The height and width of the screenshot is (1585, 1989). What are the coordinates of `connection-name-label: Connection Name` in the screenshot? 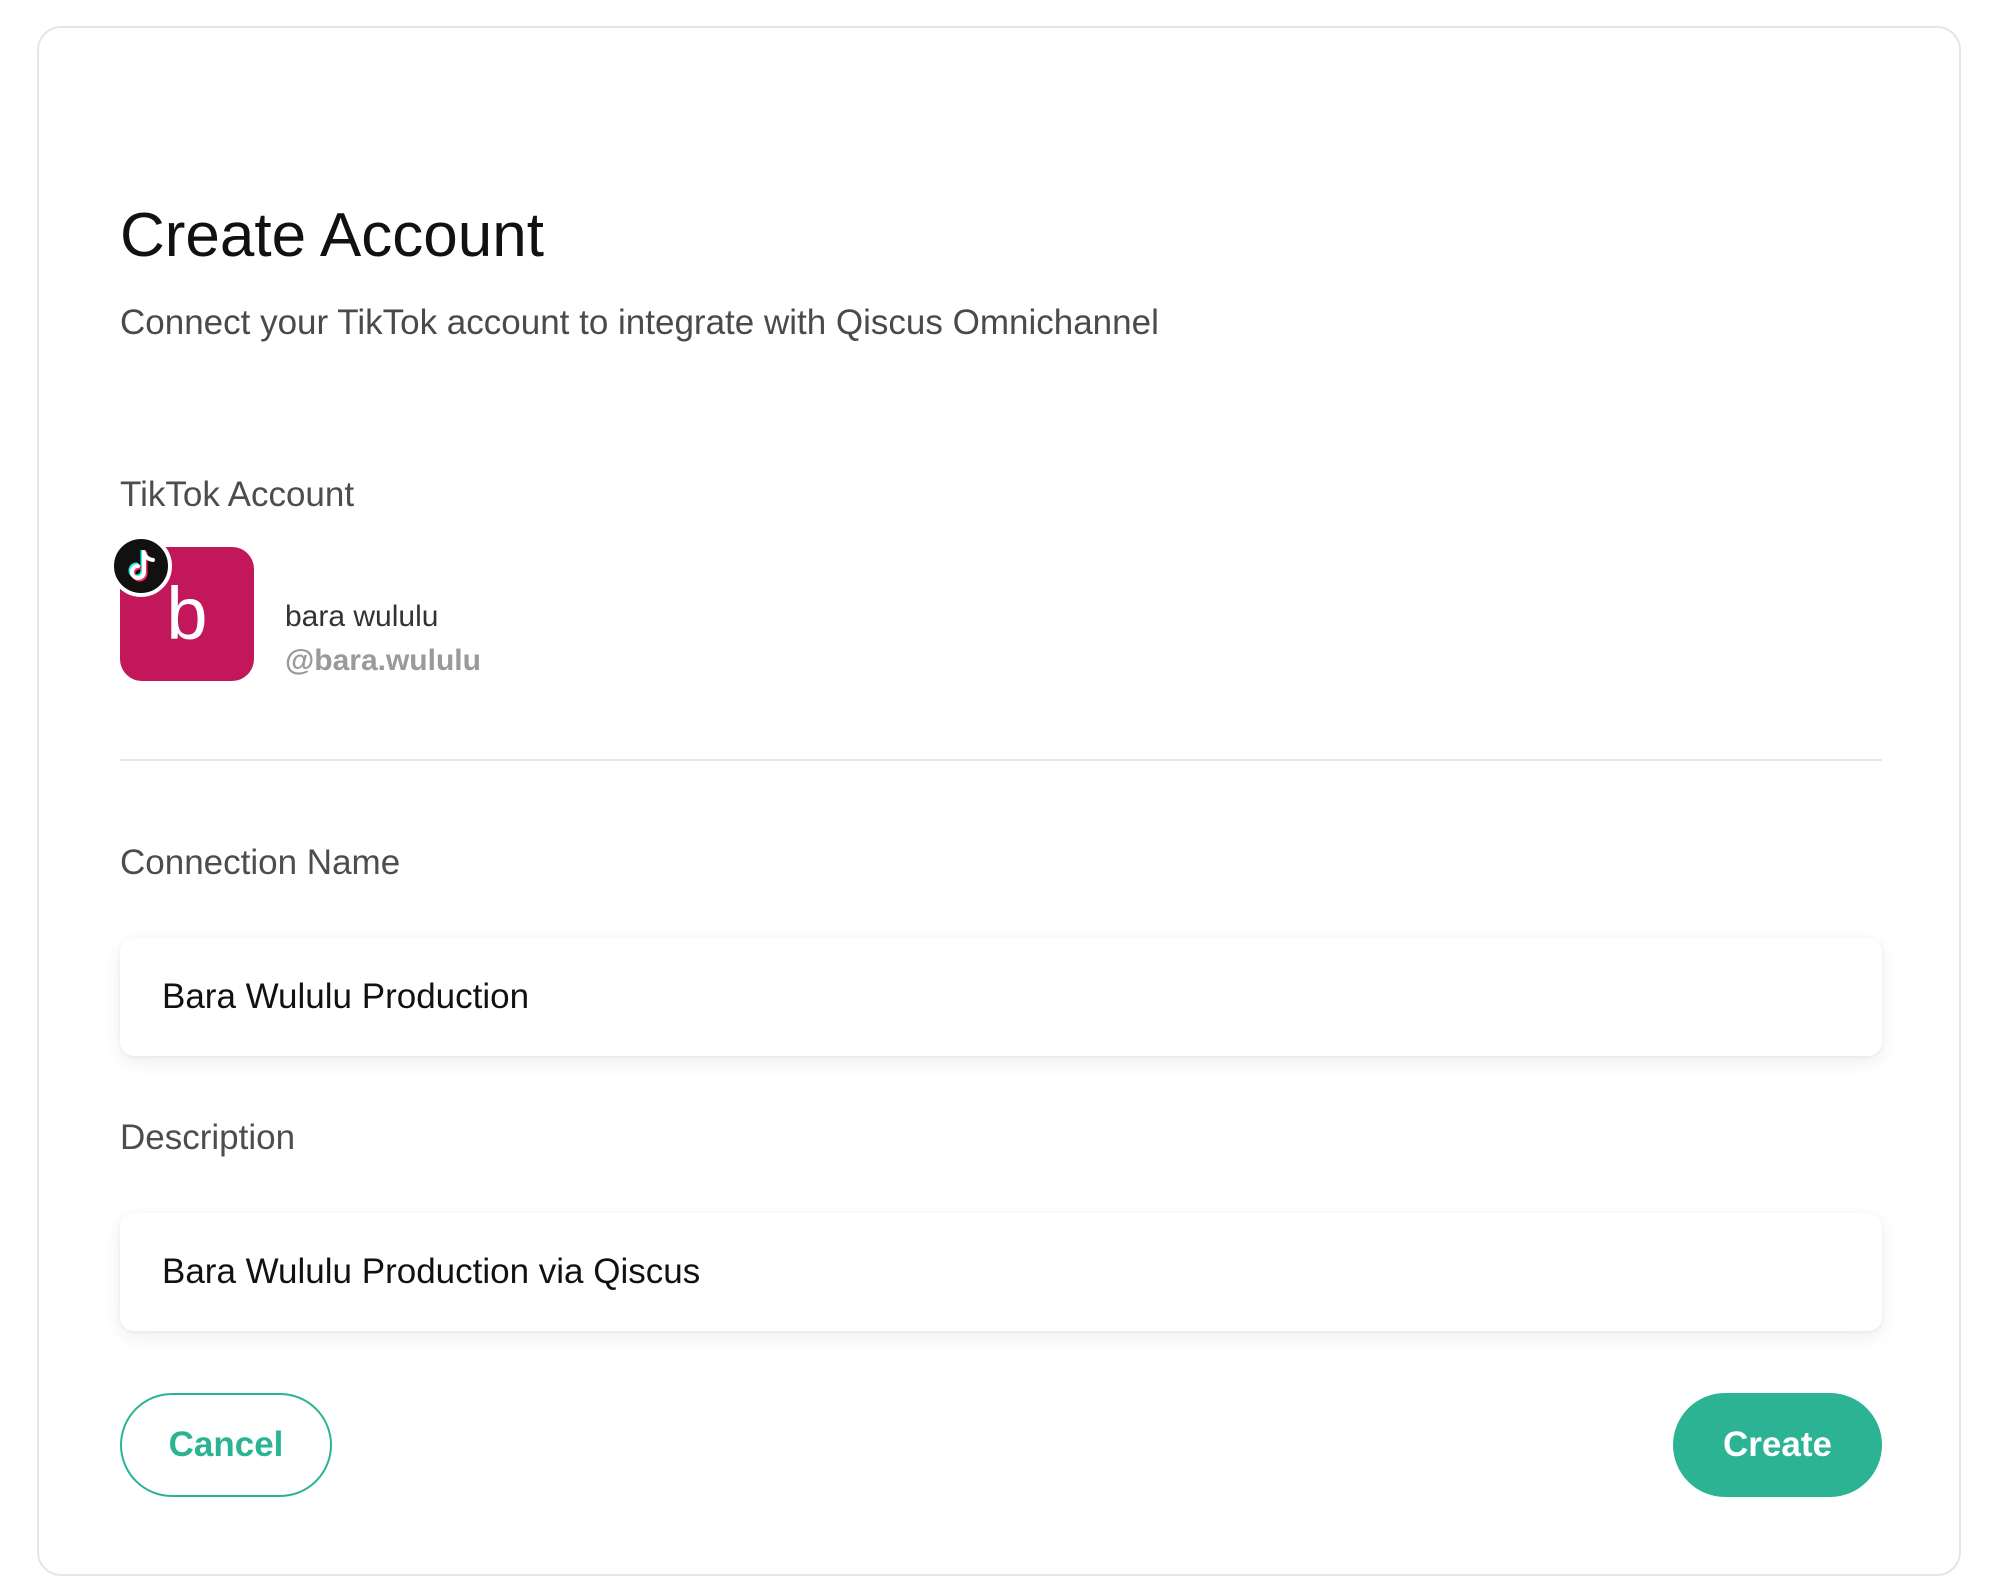 It's located at (260, 862).